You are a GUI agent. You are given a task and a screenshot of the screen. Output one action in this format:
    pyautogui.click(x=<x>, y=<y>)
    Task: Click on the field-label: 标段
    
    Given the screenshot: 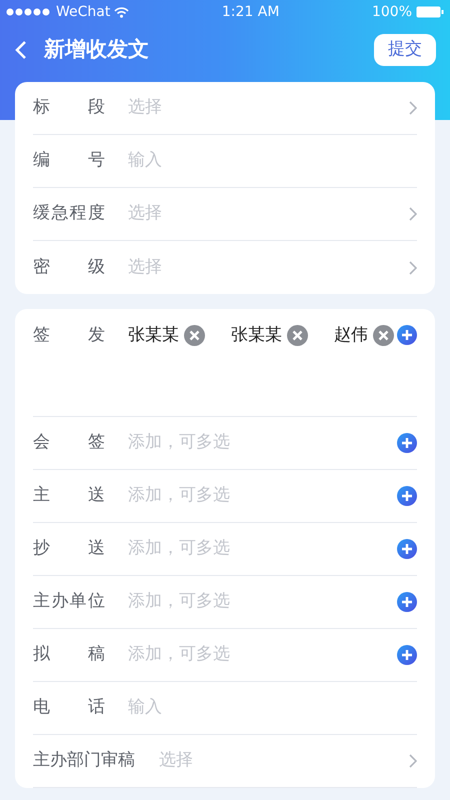 What is the action you would take?
    pyautogui.click(x=69, y=108)
    